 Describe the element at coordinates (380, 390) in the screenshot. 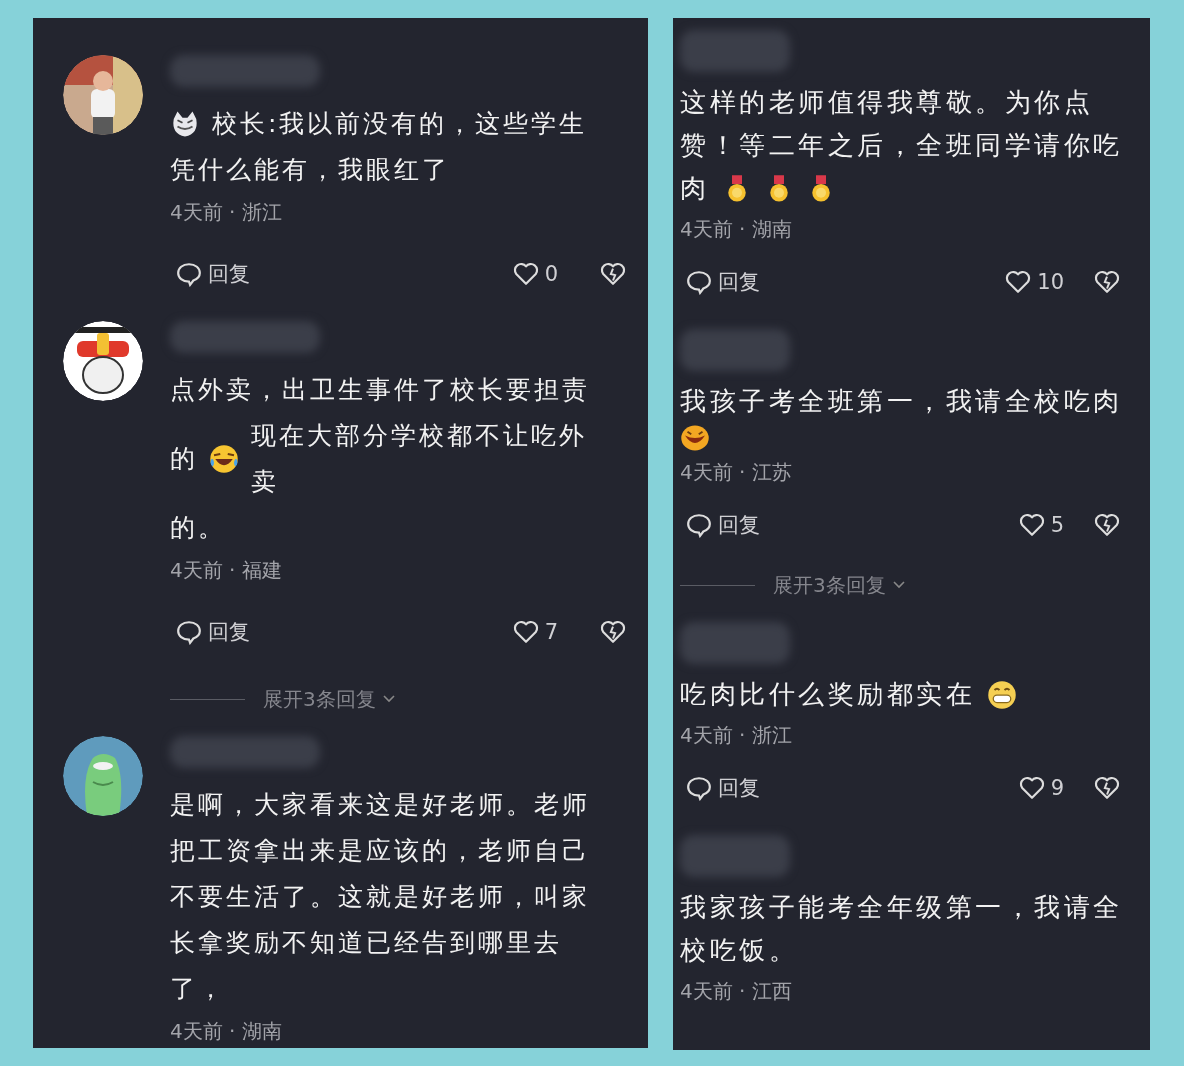

I see `comment-text: 点外卖，出卫生事件了校长要担责` at that location.